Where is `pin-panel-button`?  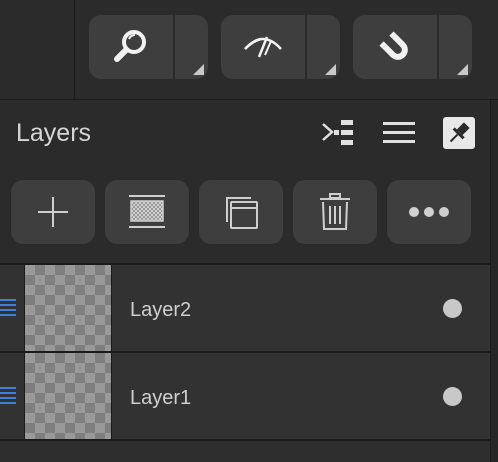
pin-panel-button is located at coordinates (459, 133).